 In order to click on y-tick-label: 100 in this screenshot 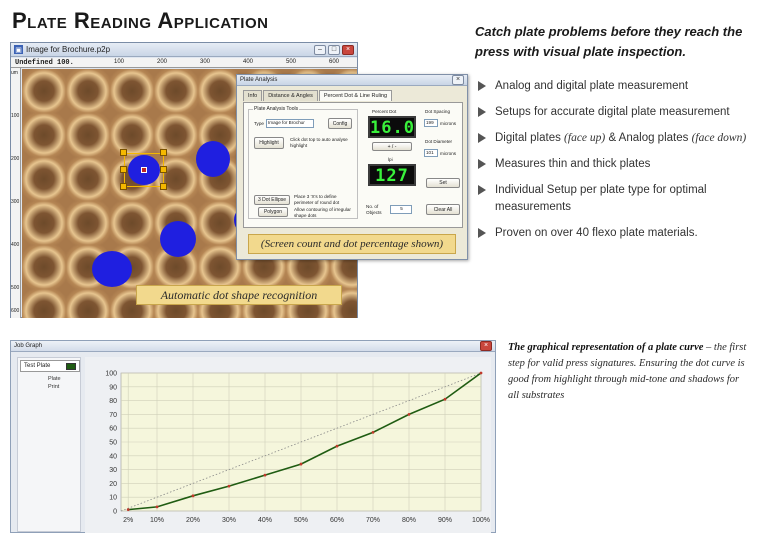, I will do `click(111, 374)`.